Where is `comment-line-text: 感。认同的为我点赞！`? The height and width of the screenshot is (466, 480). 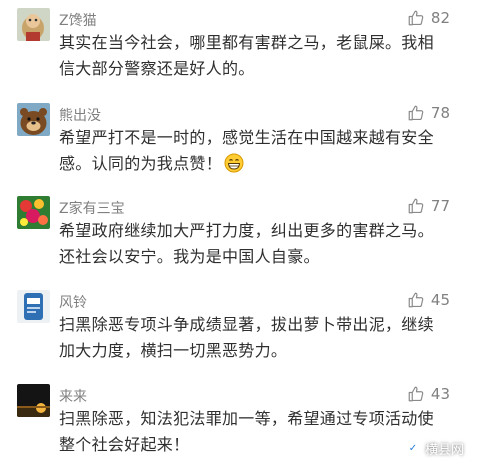 comment-line-text: 感。认同的为我点赞！ is located at coordinates (141, 163).